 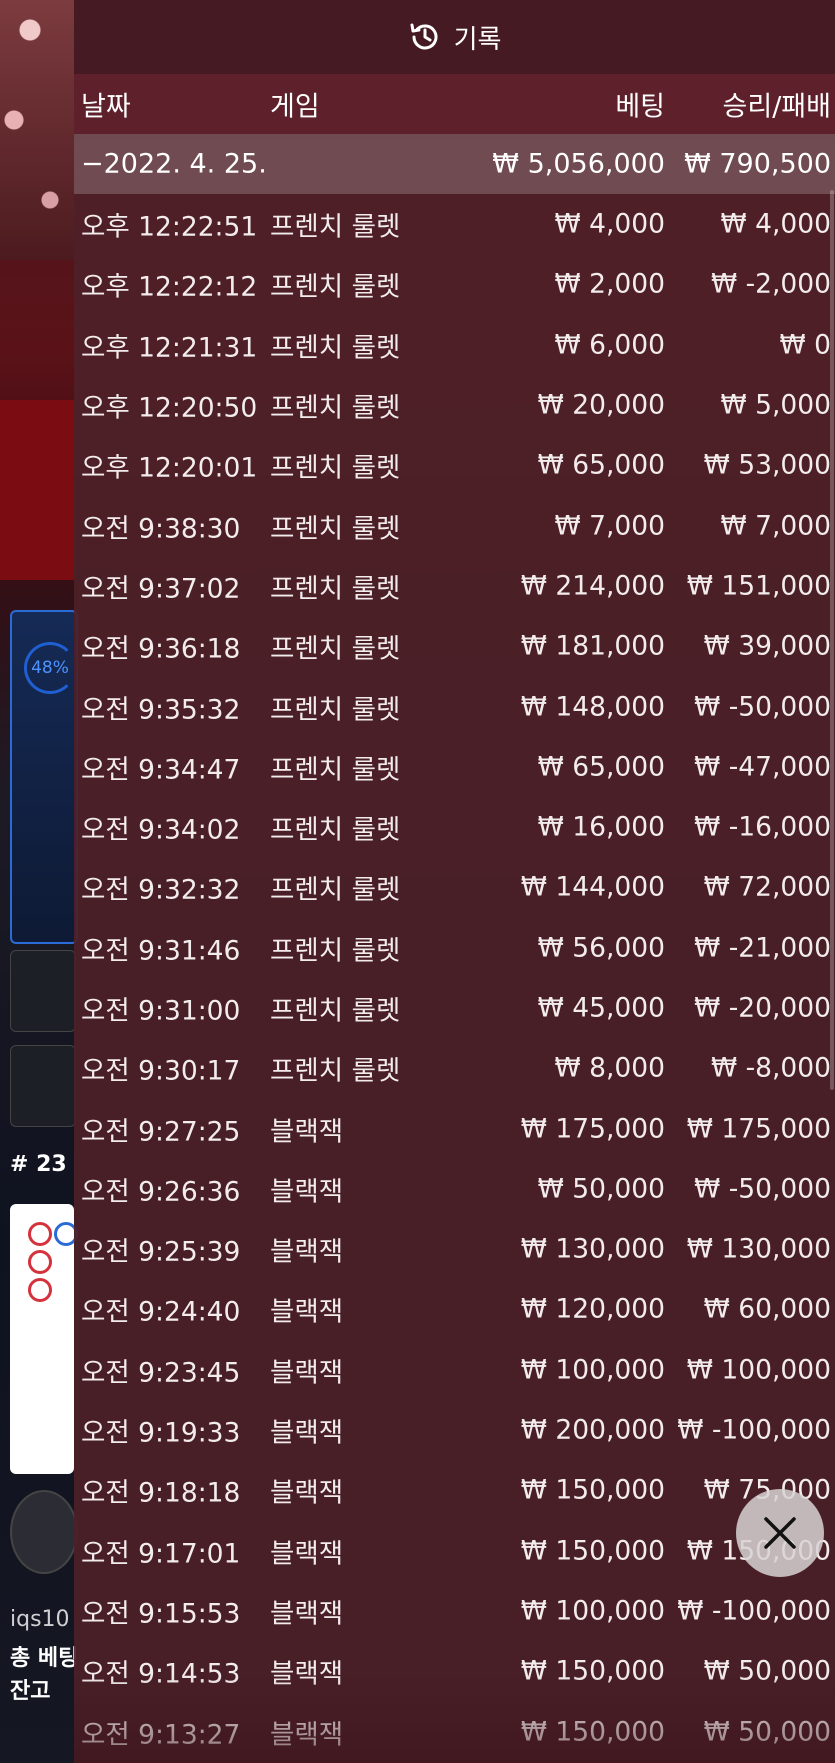 I want to click on player-pair-button, so click(x=43, y=1086).